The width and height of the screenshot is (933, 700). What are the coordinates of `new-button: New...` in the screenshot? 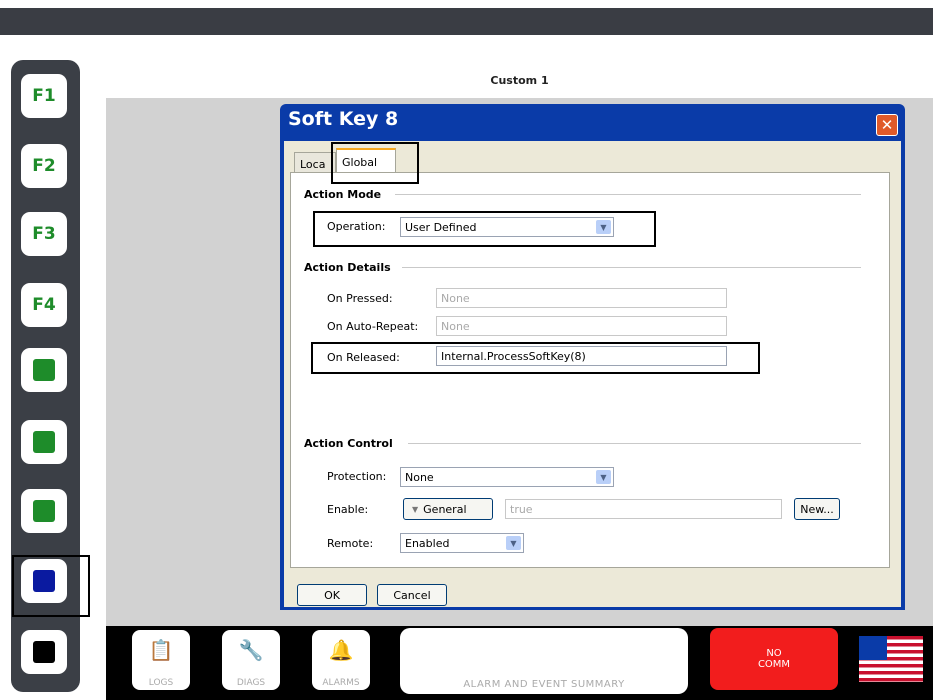 It's located at (817, 509).